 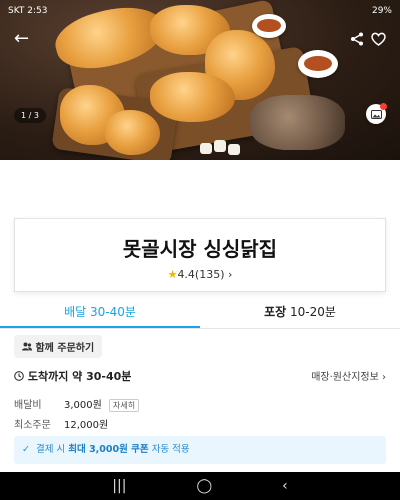 I want to click on home-icon: ◯, so click(x=204, y=486).